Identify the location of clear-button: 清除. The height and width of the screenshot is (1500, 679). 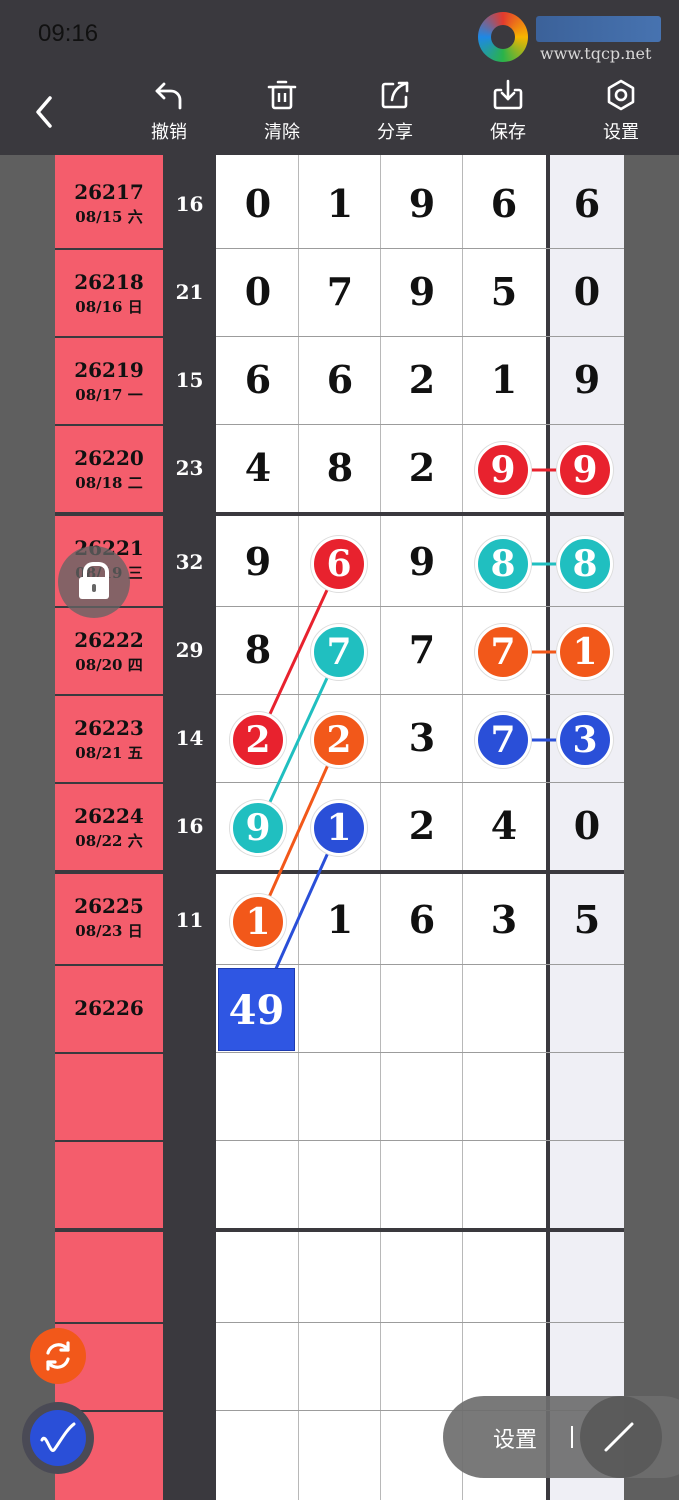
(282, 110).